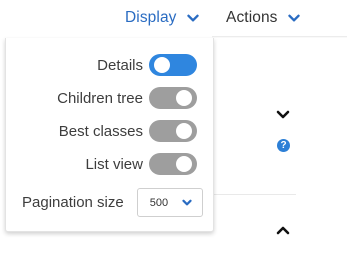 The image size is (347, 269). What do you see at coordinates (114, 164) in the screenshot?
I see `option-label: List view` at bounding box center [114, 164].